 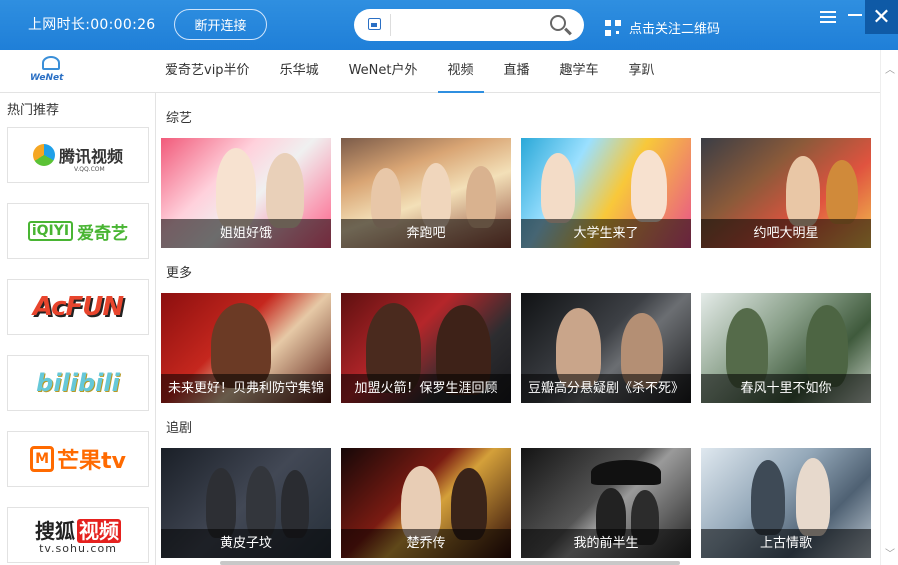 I want to click on video-card: 黄皮子坟, so click(x=246, y=503).